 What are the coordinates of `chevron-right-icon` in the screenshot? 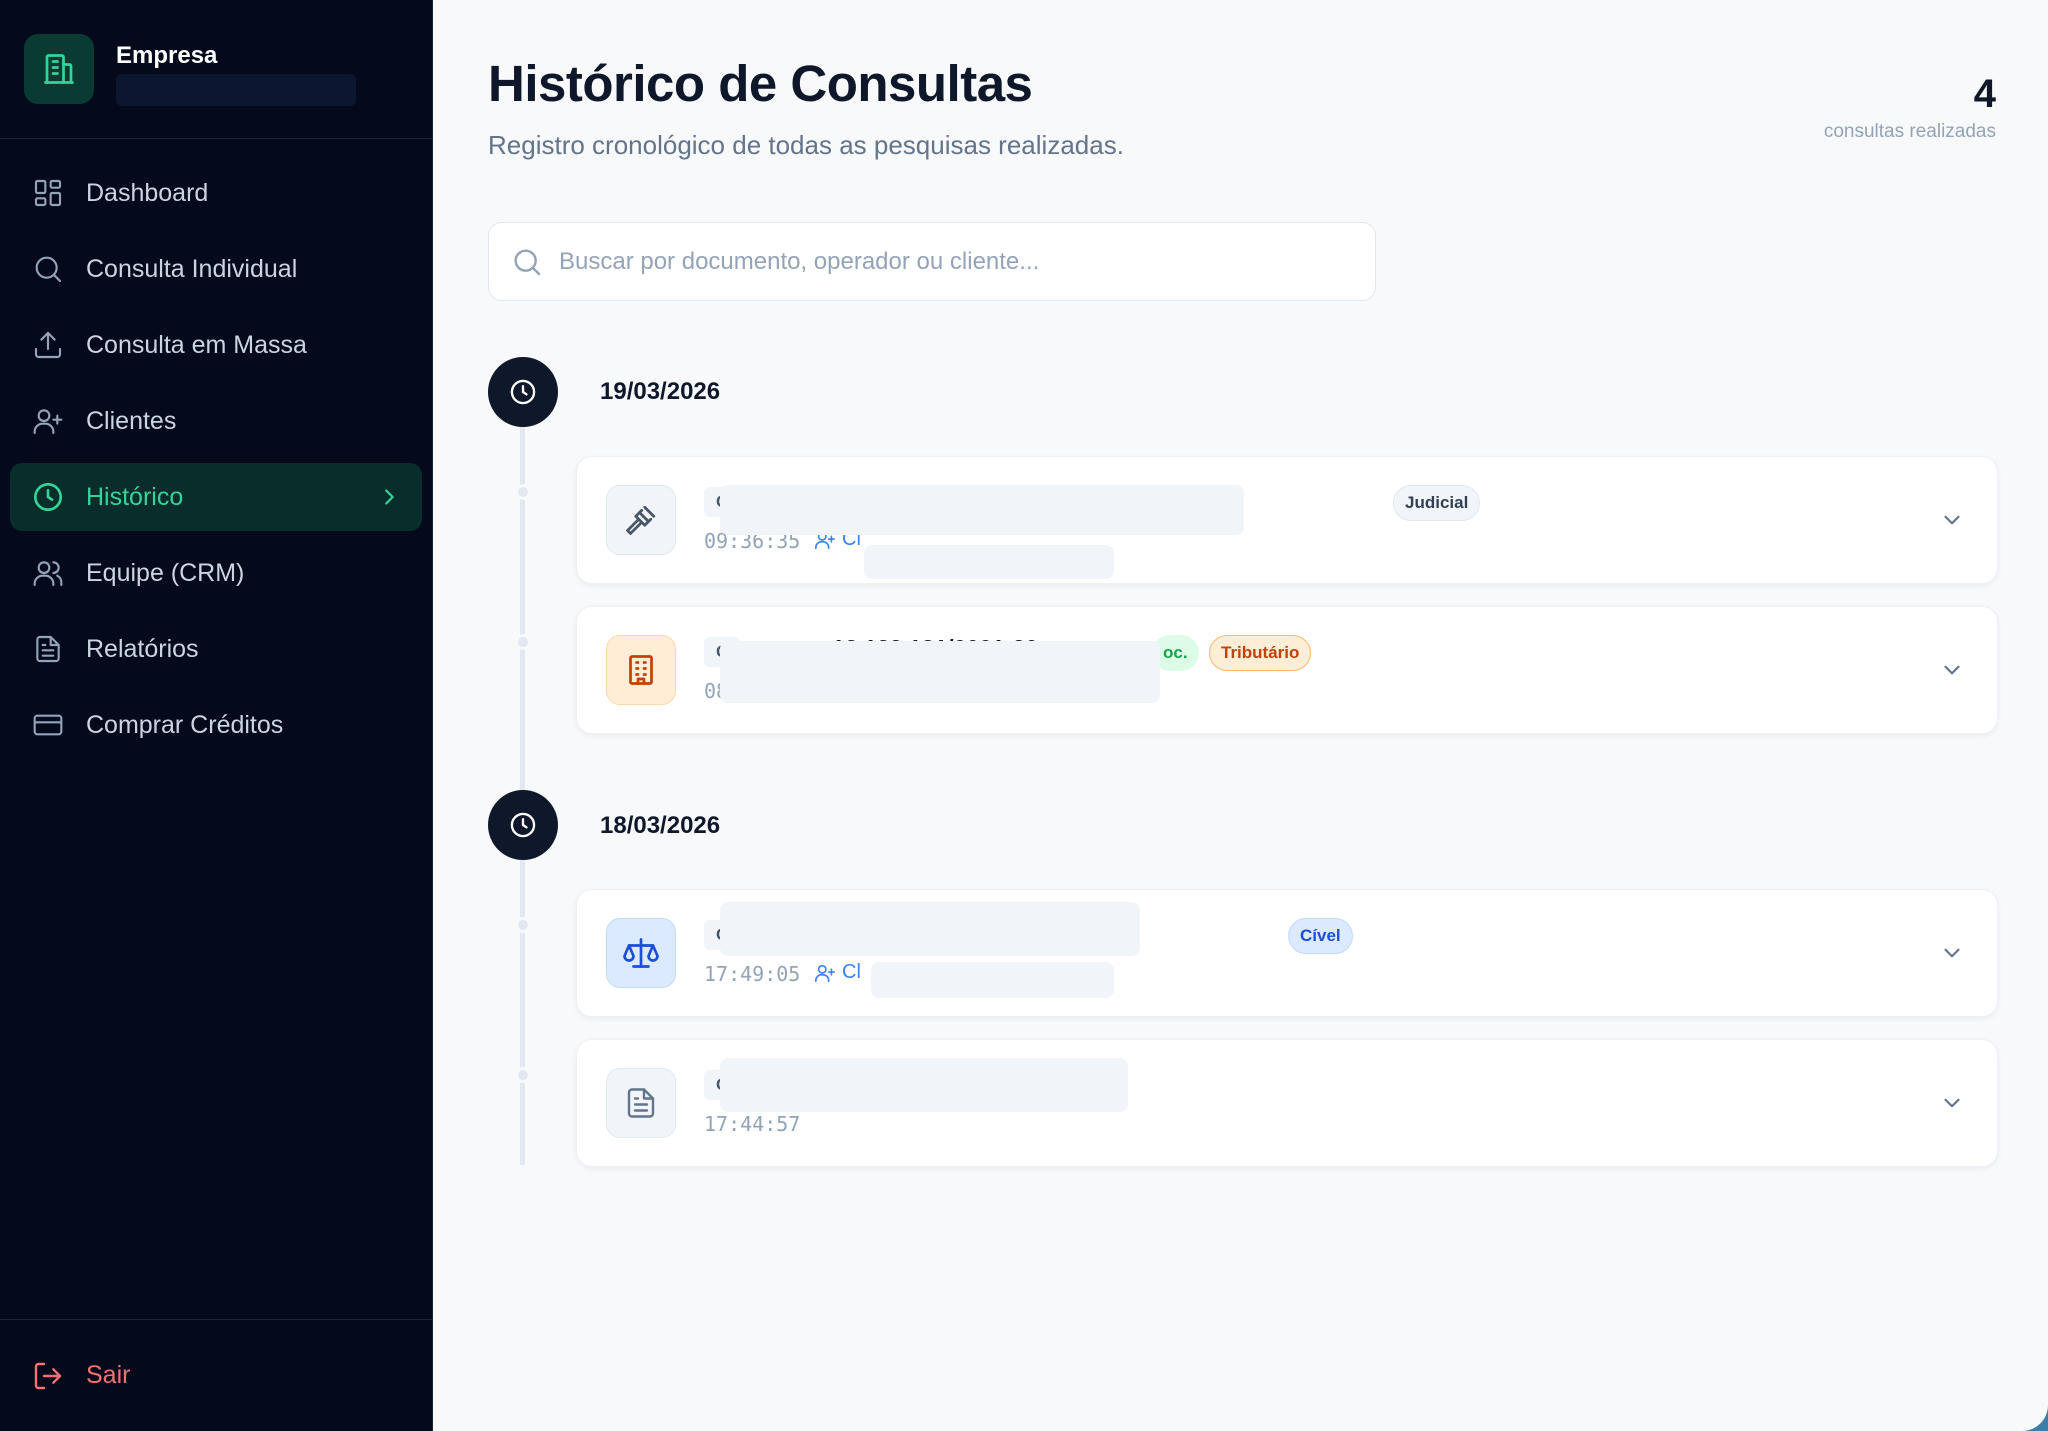 It's located at (389, 497).